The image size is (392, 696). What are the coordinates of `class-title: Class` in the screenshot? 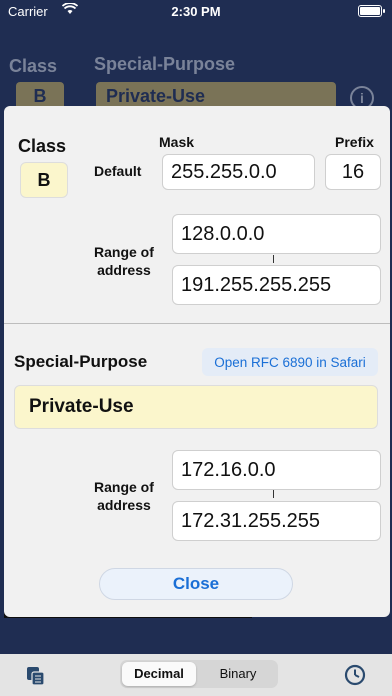 It's located at (42, 146).